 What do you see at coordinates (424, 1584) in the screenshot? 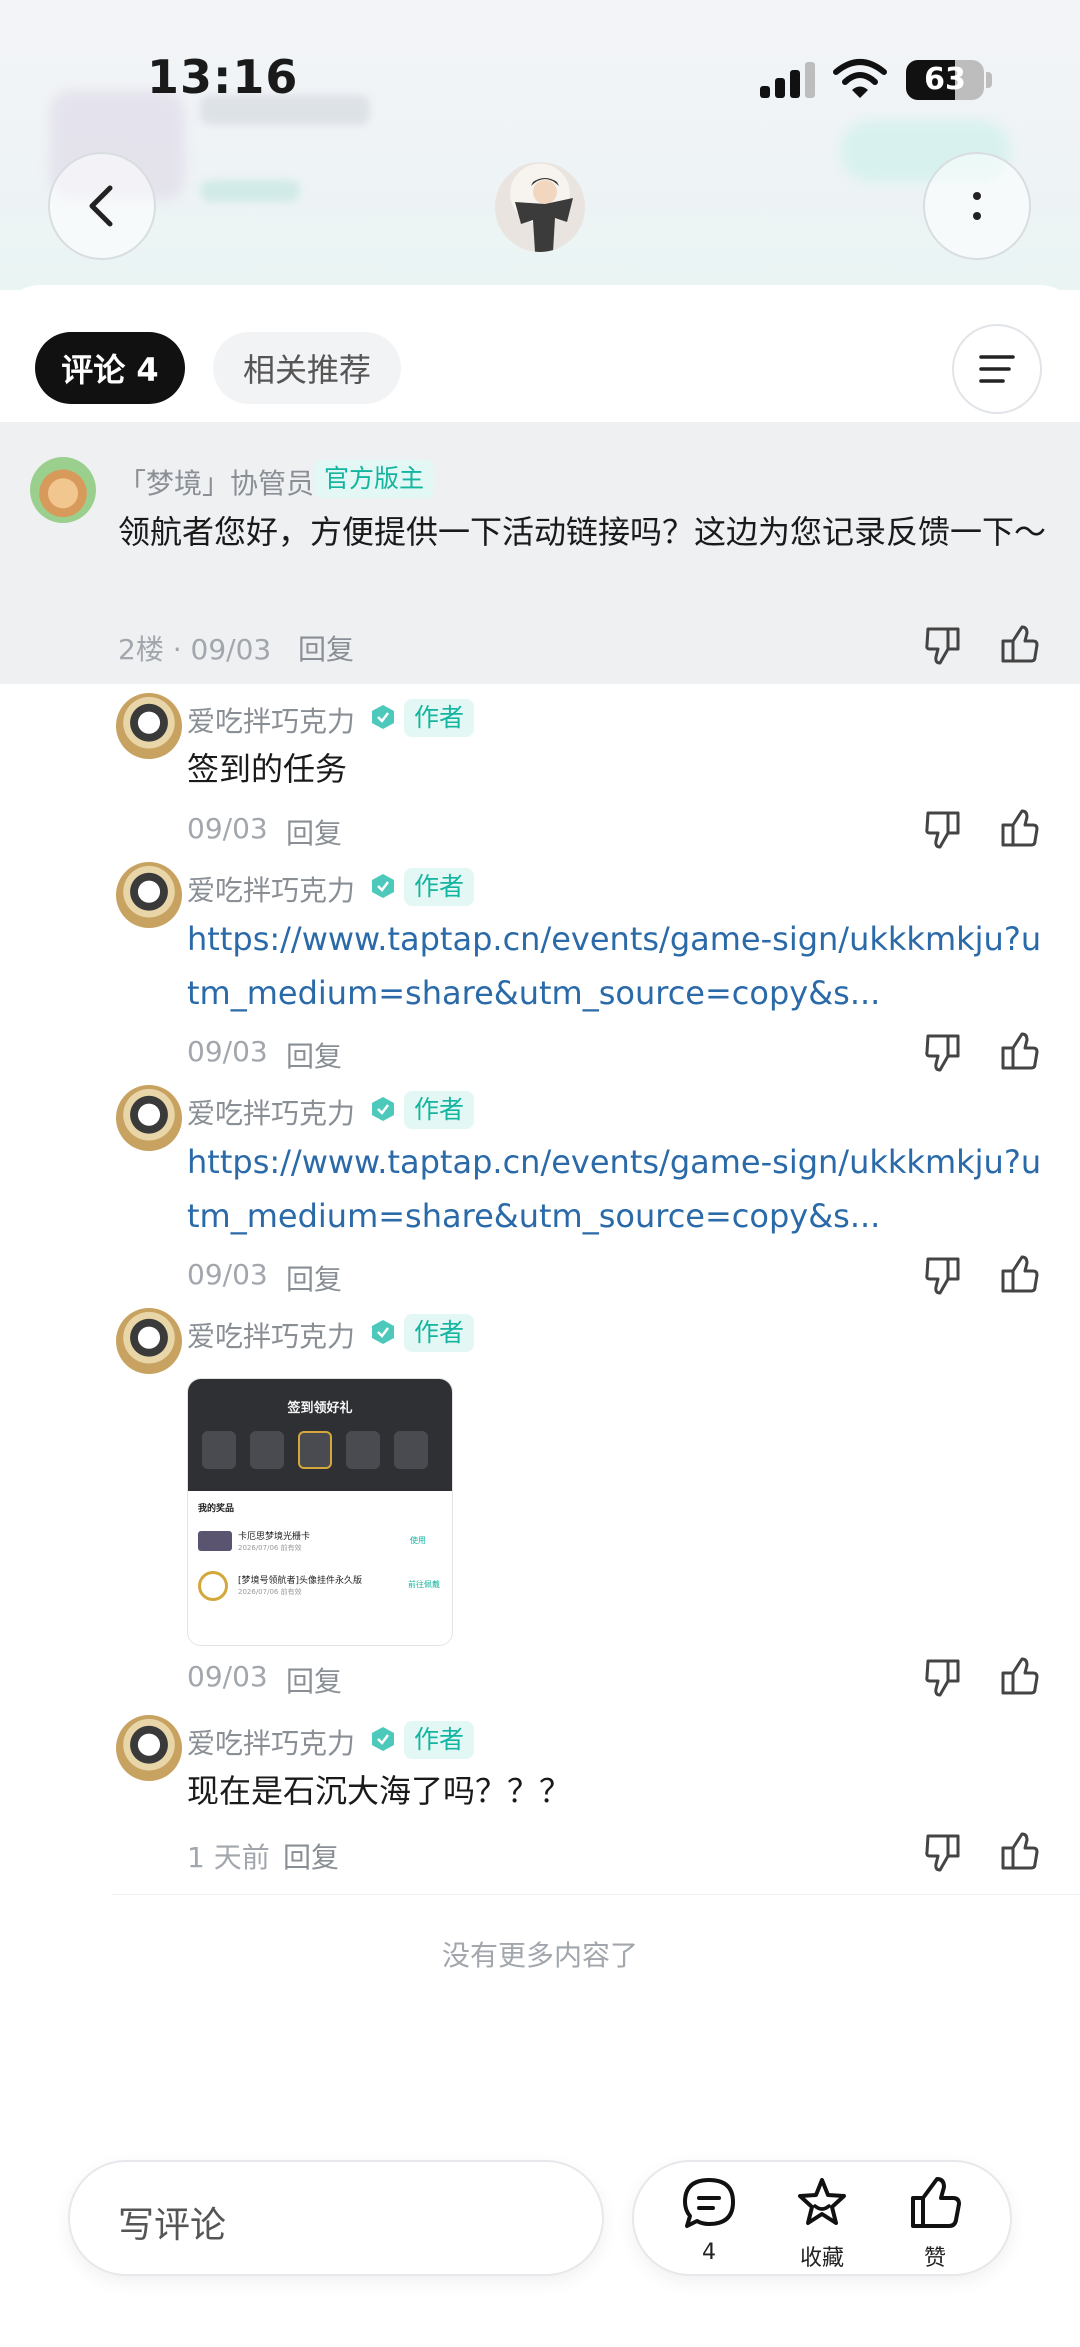
I see `image-item-action: 前往佩戴` at bounding box center [424, 1584].